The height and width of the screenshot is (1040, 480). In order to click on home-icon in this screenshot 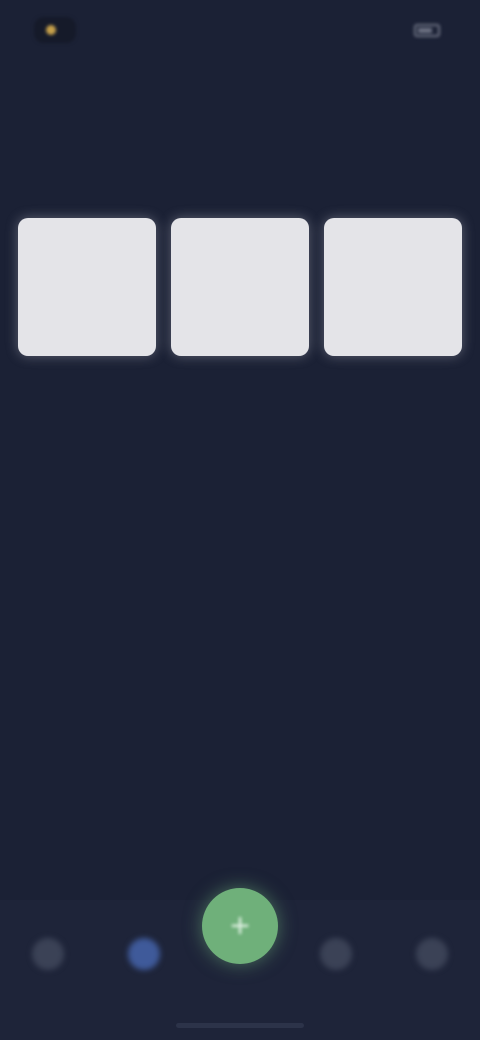, I will do `click(48, 954)`.